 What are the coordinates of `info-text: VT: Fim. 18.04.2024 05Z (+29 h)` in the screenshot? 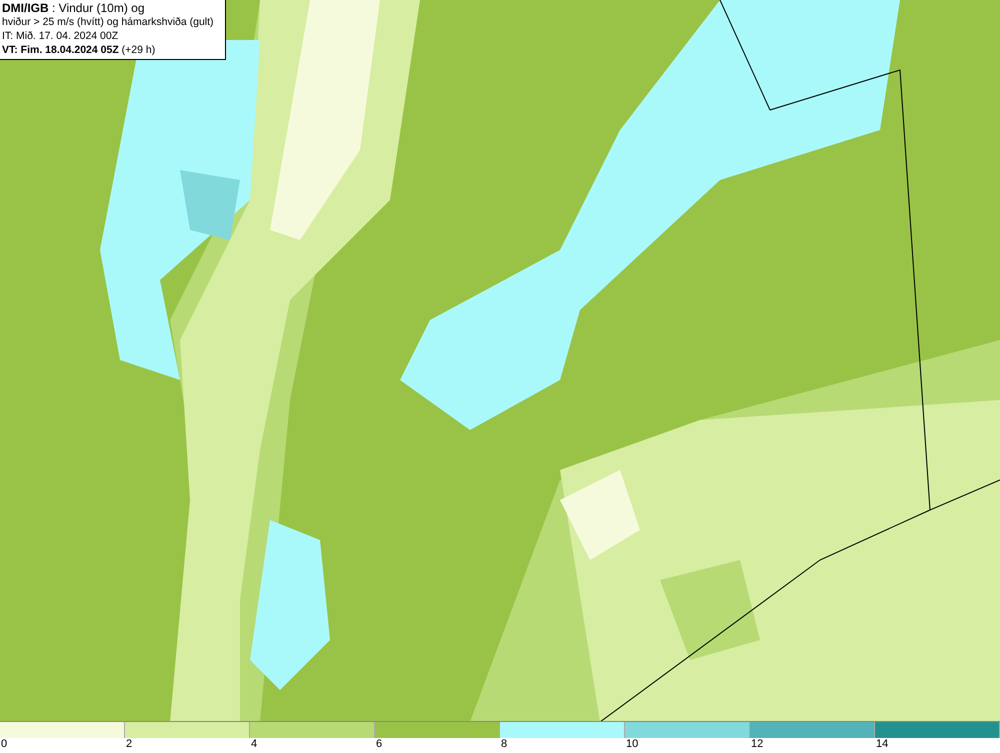 It's located at (79, 50).